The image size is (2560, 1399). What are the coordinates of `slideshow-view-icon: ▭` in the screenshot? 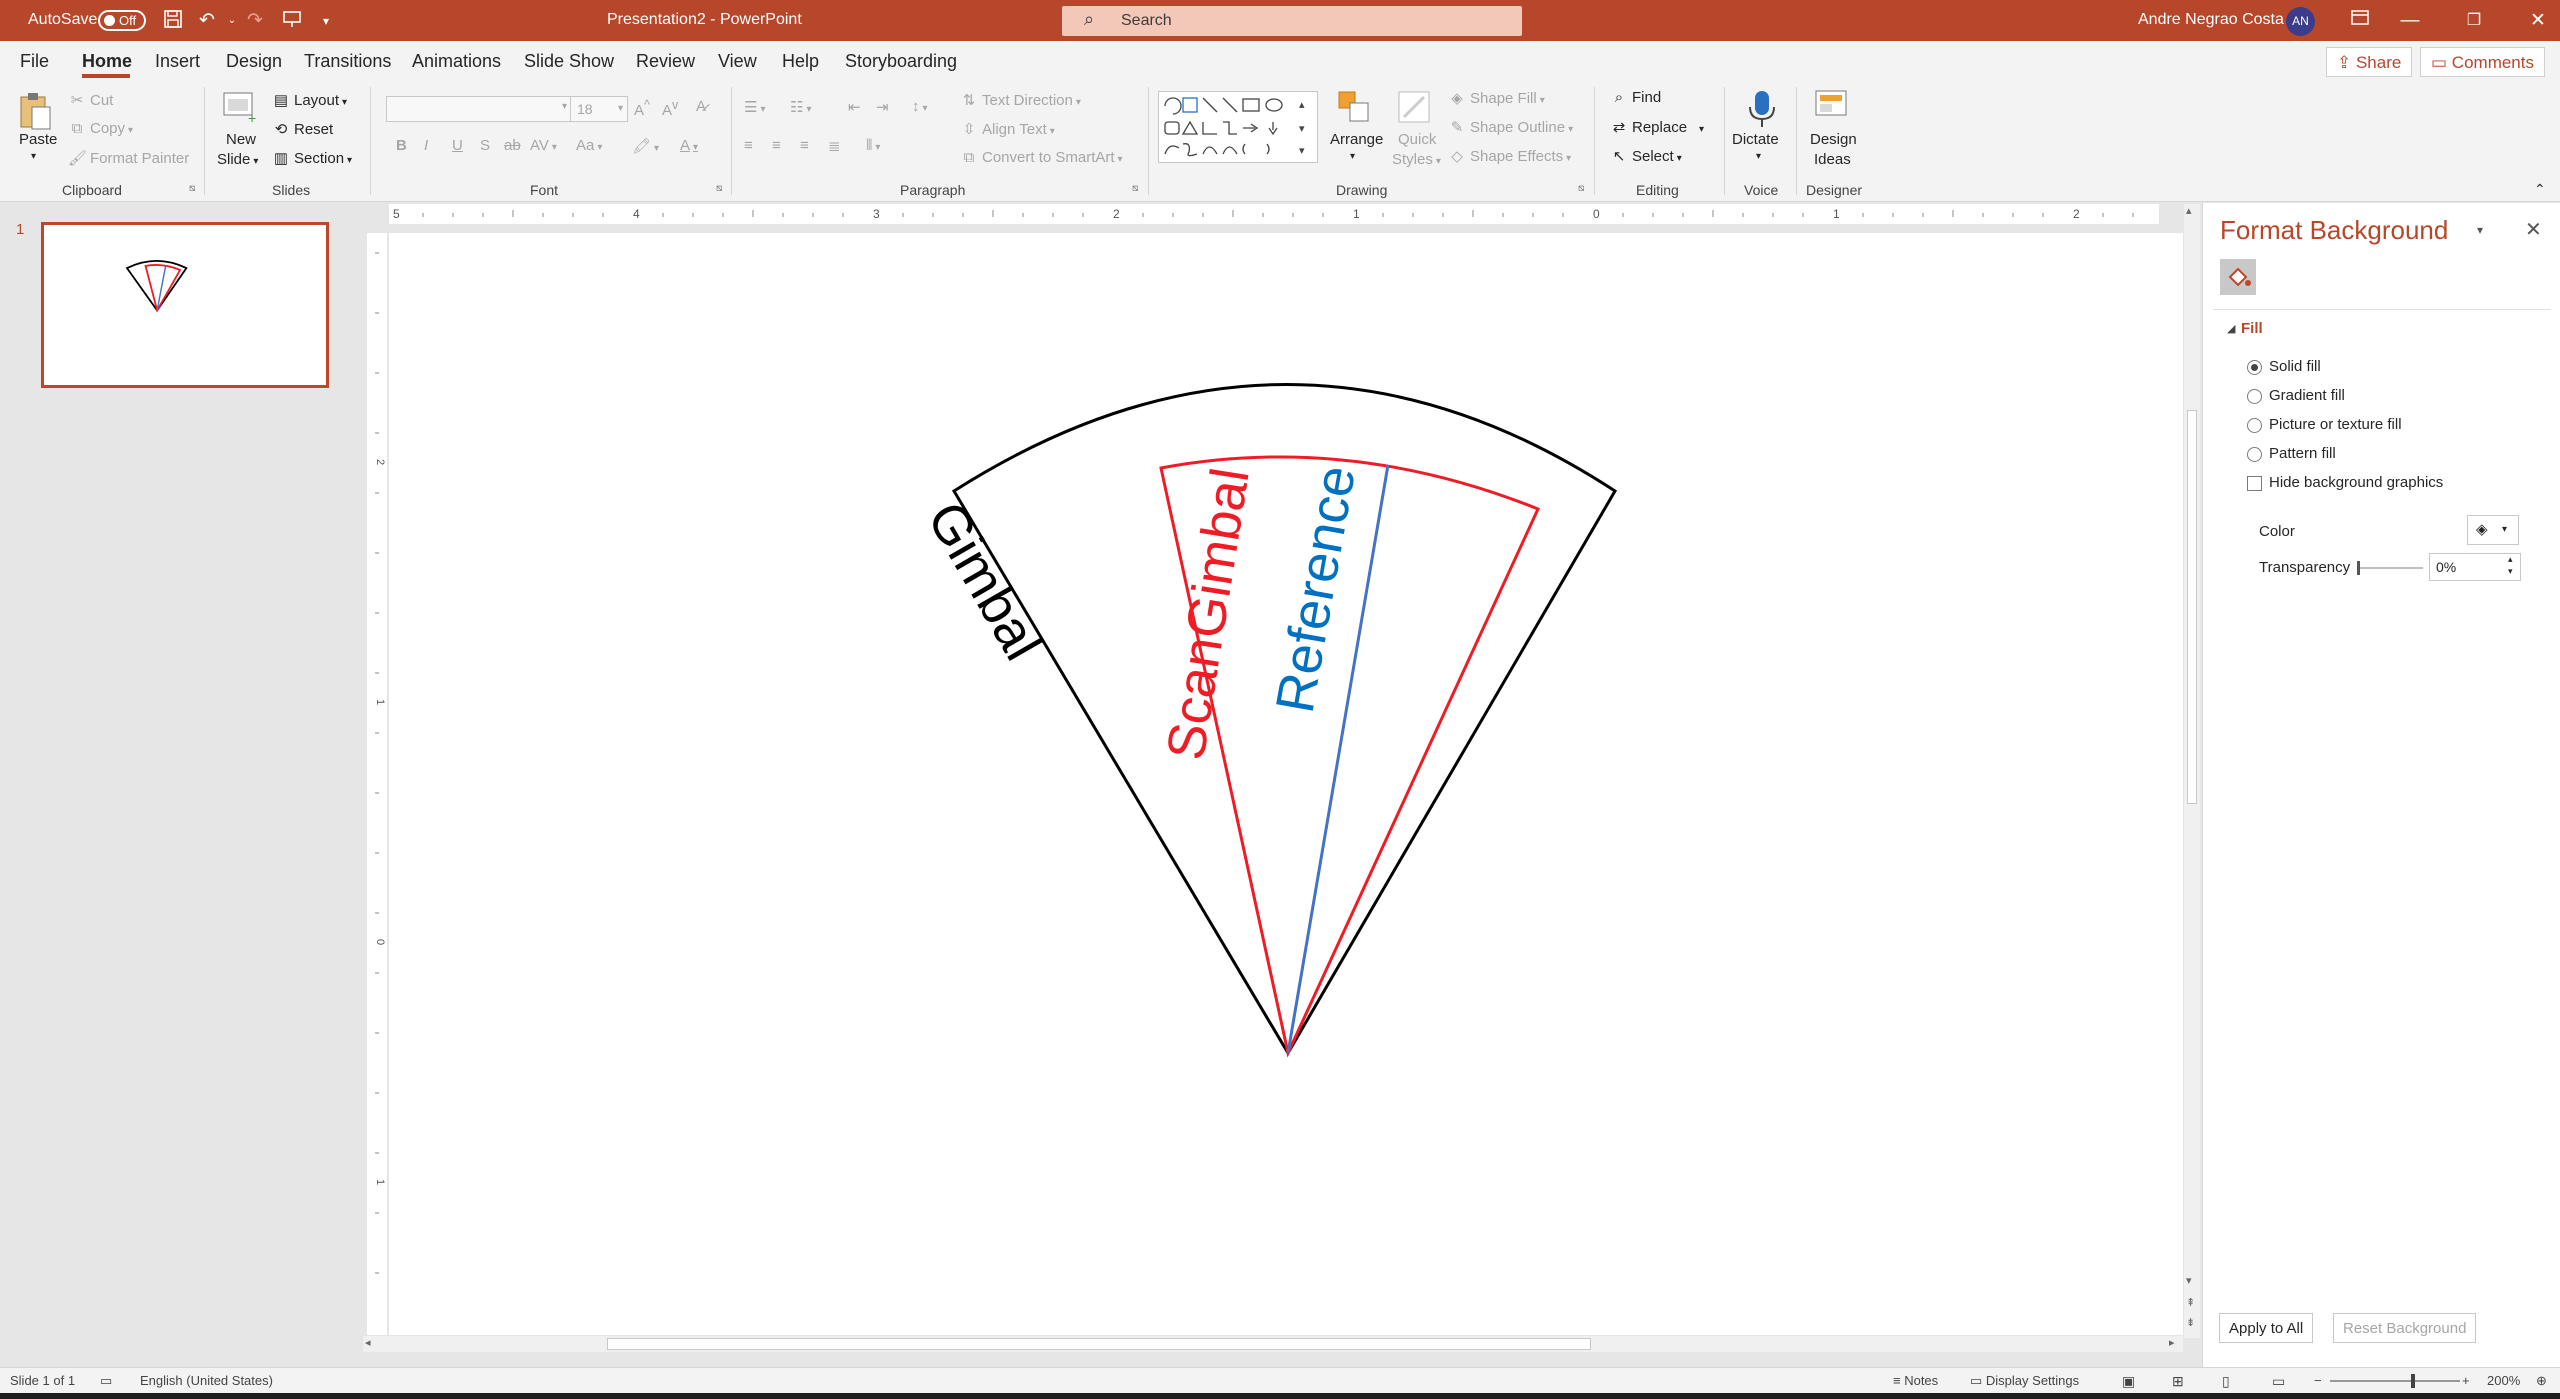 It's located at (2278, 1381).